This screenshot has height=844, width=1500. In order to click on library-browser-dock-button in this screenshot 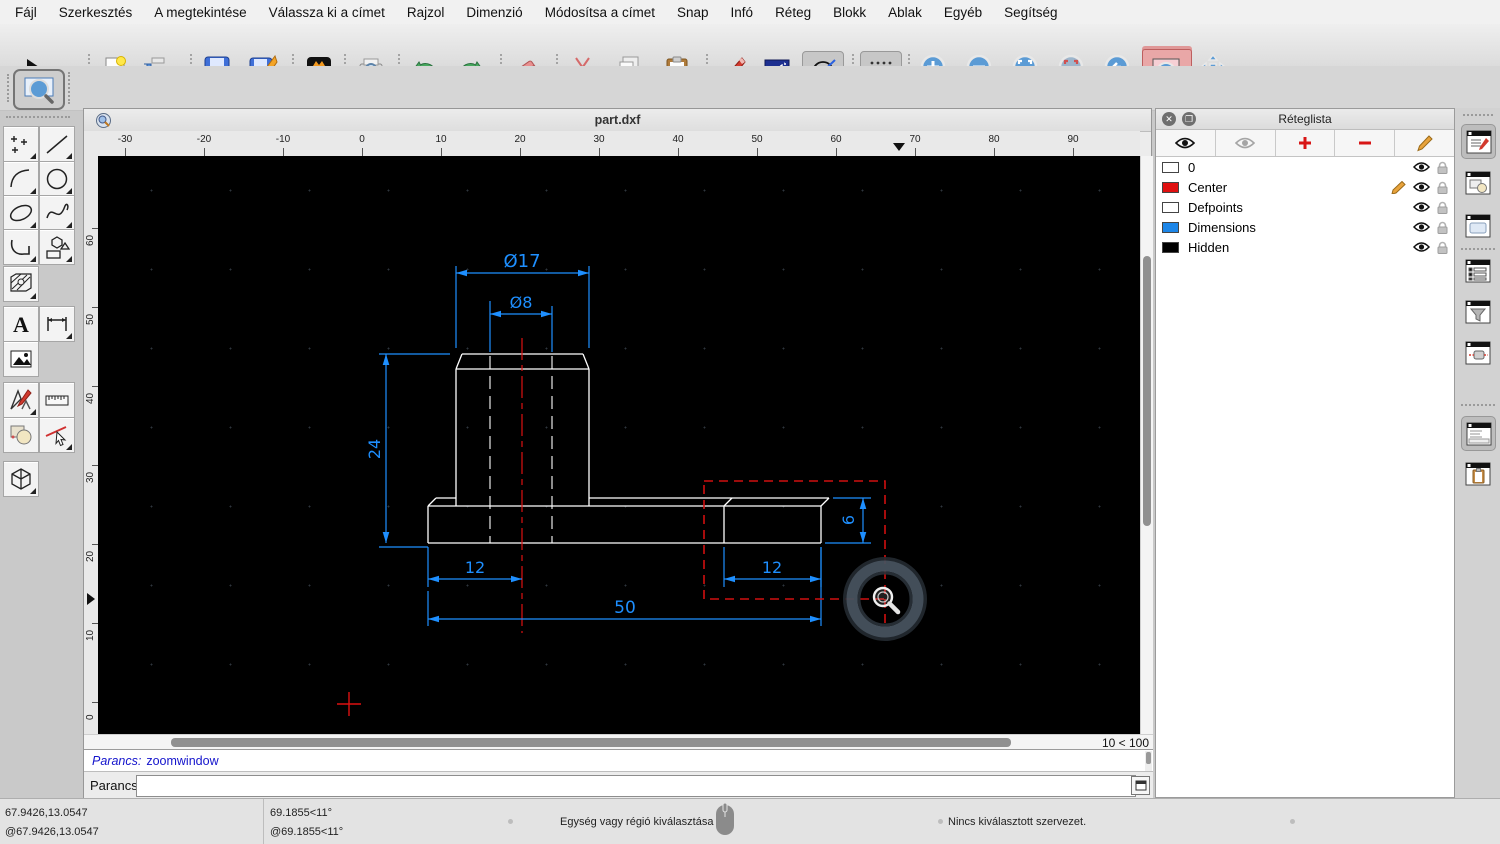, I will do `click(1478, 226)`.